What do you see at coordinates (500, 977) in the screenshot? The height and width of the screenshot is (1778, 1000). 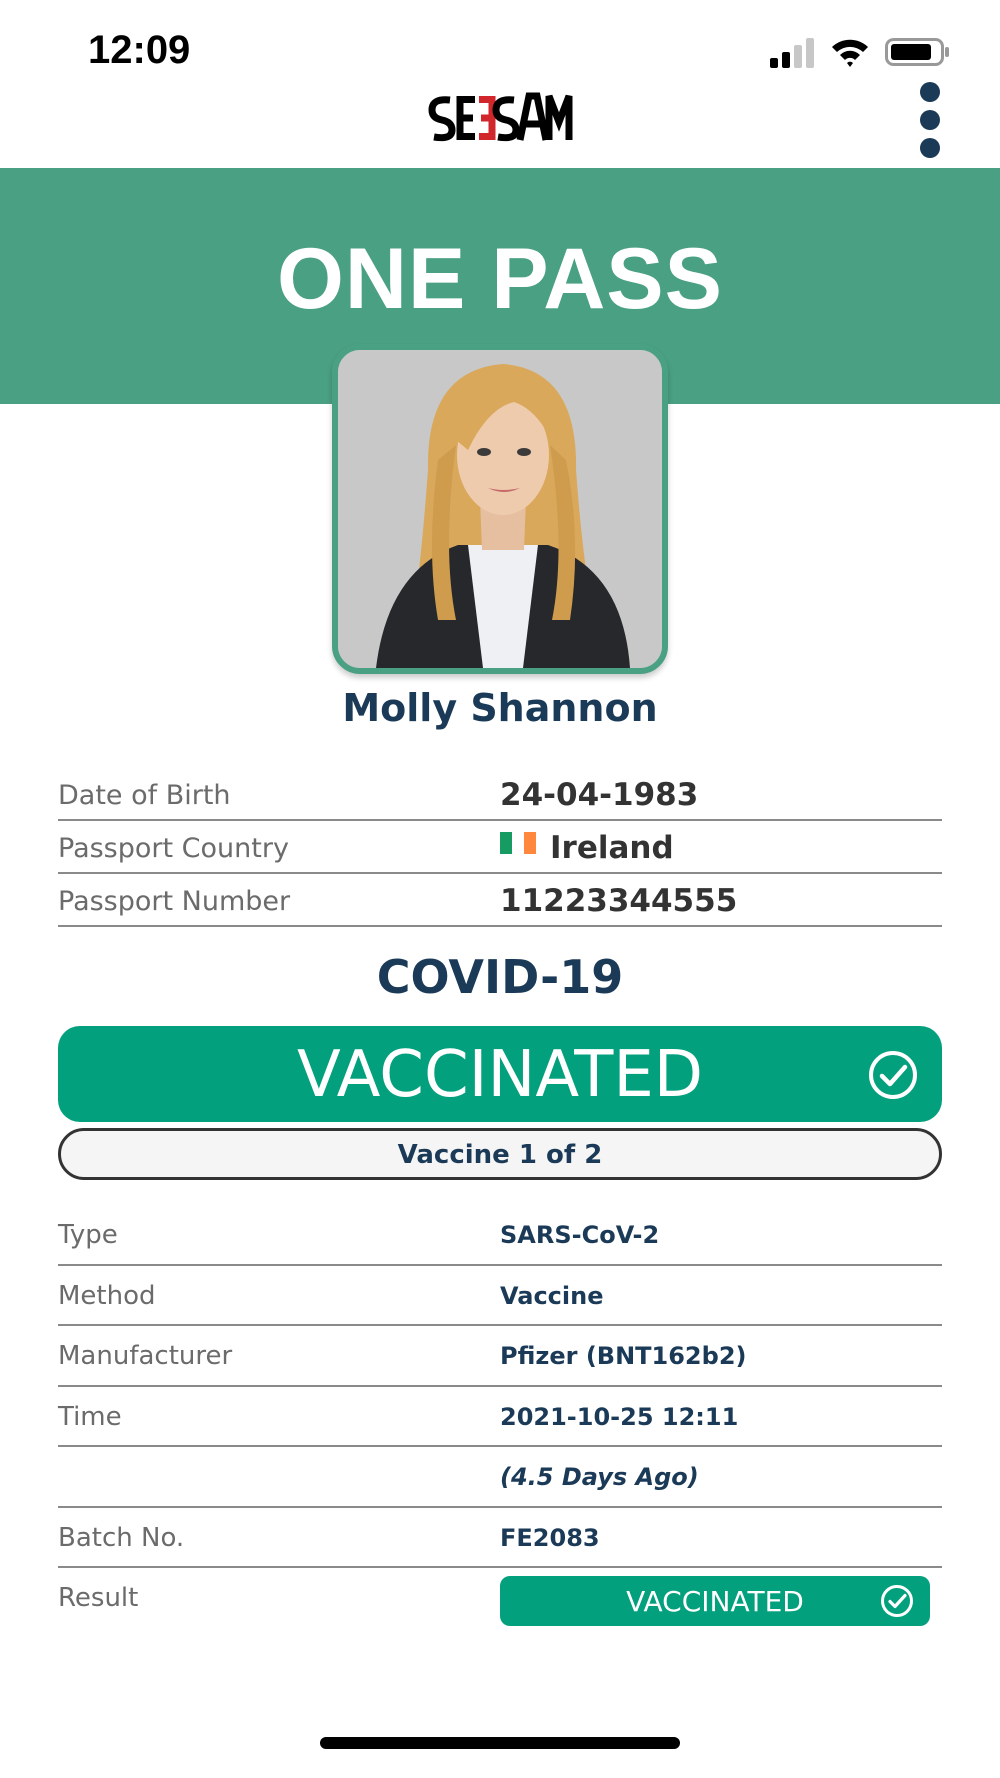 I see `covid-title: COVID-19` at bounding box center [500, 977].